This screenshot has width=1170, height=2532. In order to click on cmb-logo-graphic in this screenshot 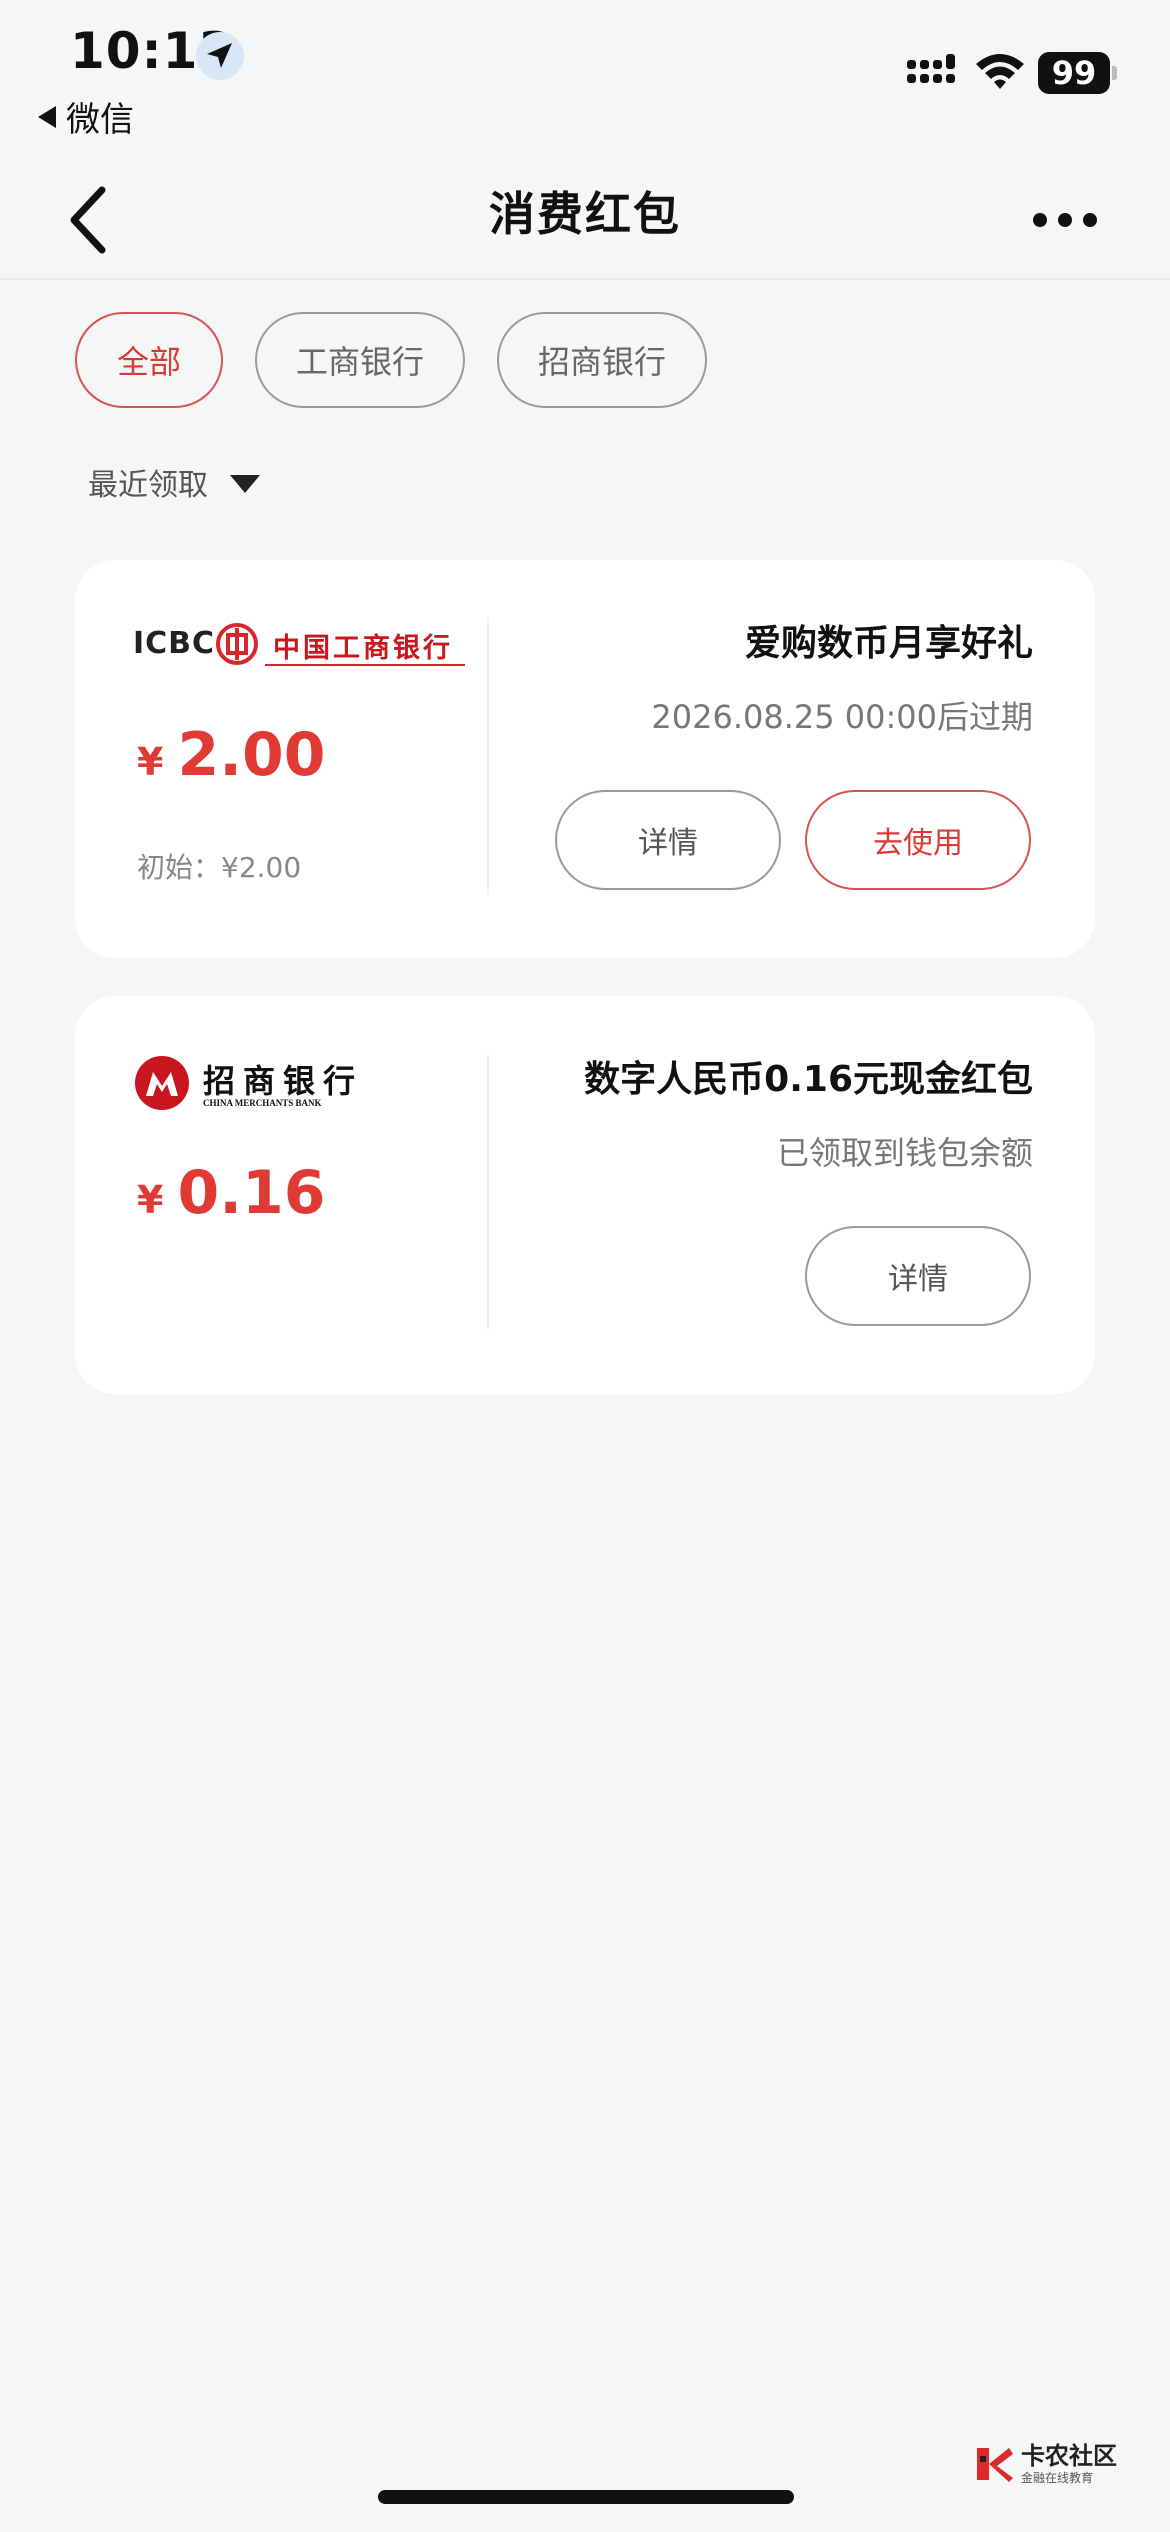, I will do `click(162, 1083)`.